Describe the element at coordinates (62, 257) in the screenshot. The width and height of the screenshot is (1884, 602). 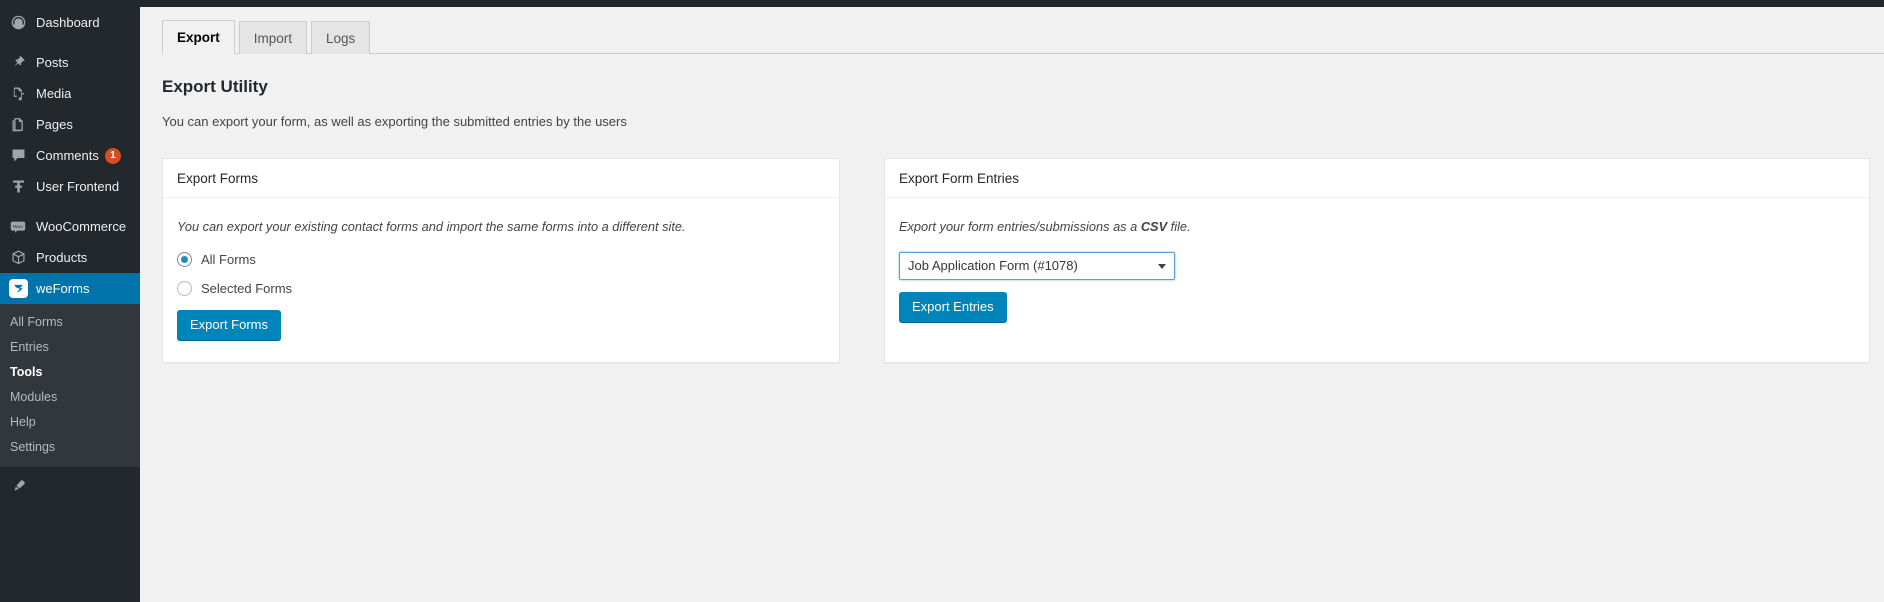
I see `sidebar-item-label: Products` at that location.